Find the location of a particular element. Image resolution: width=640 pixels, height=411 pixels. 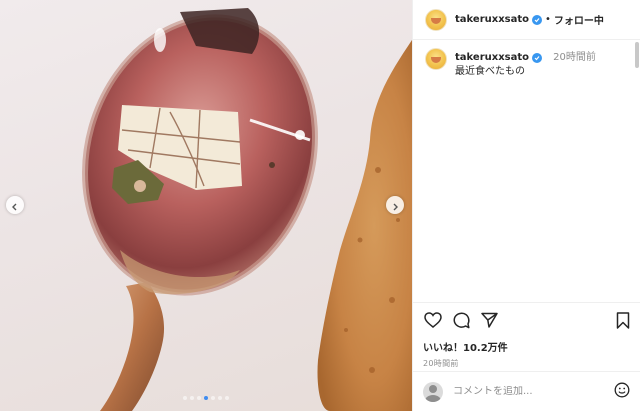

following-button: フォロー中 is located at coordinates (579, 19).